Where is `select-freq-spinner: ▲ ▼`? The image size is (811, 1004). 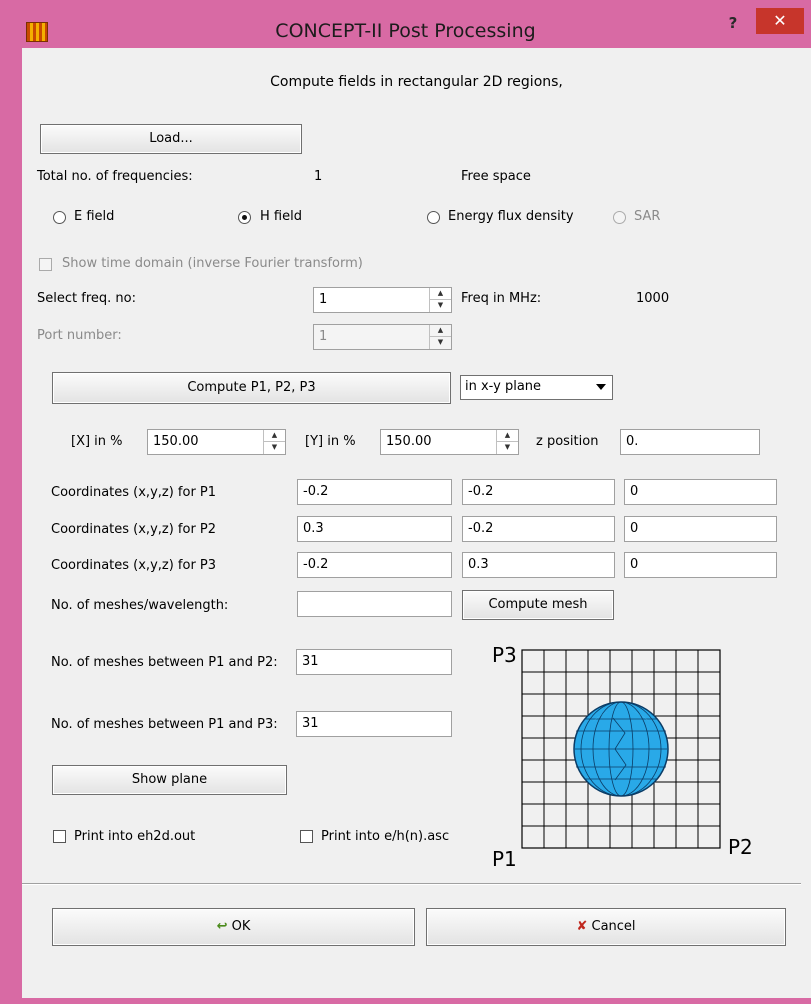 select-freq-spinner: ▲ ▼ is located at coordinates (440, 300).